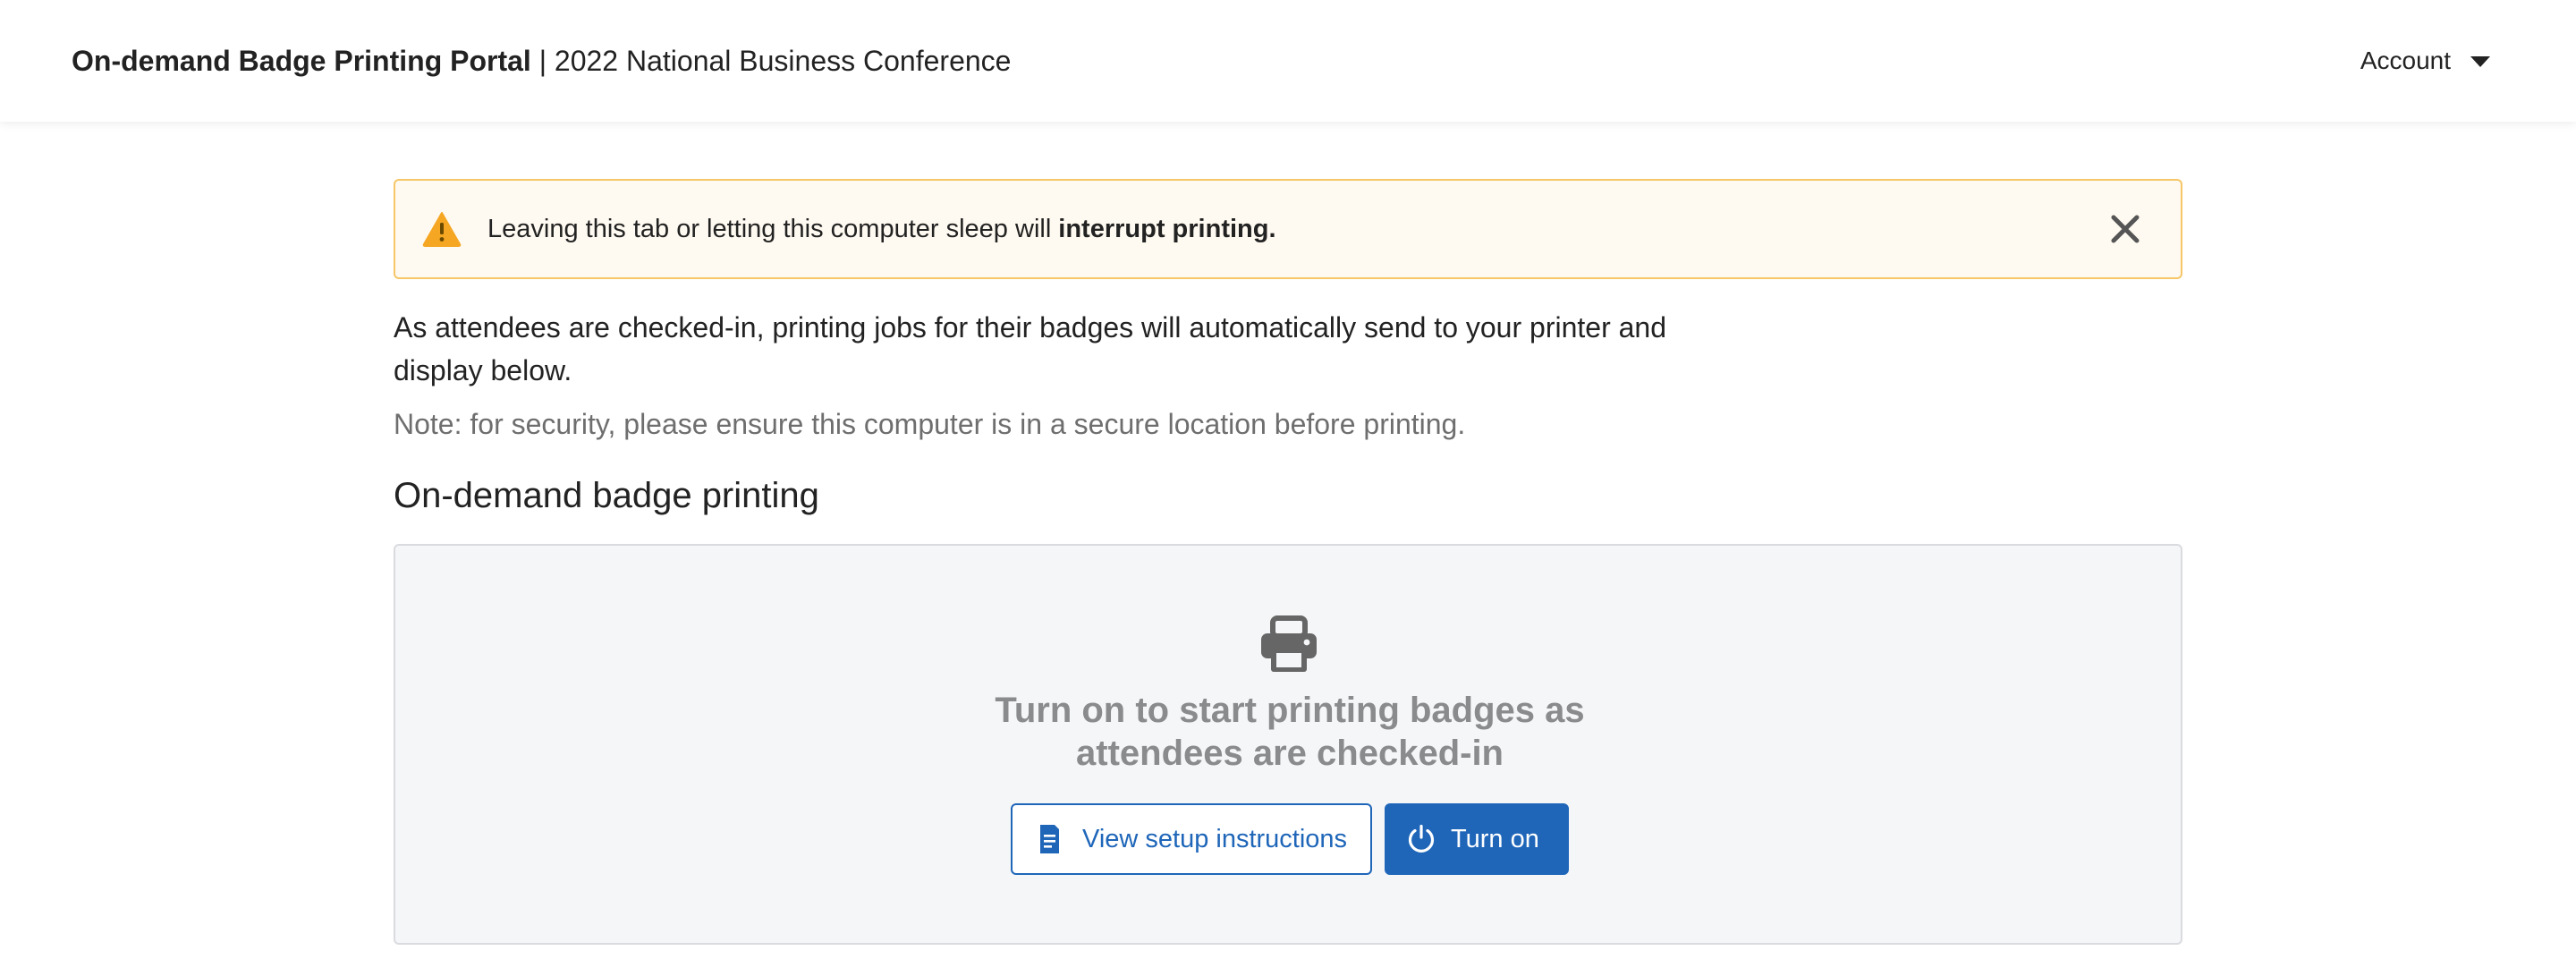  What do you see at coordinates (2405, 60) in the screenshot?
I see `account-label: Account` at bounding box center [2405, 60].